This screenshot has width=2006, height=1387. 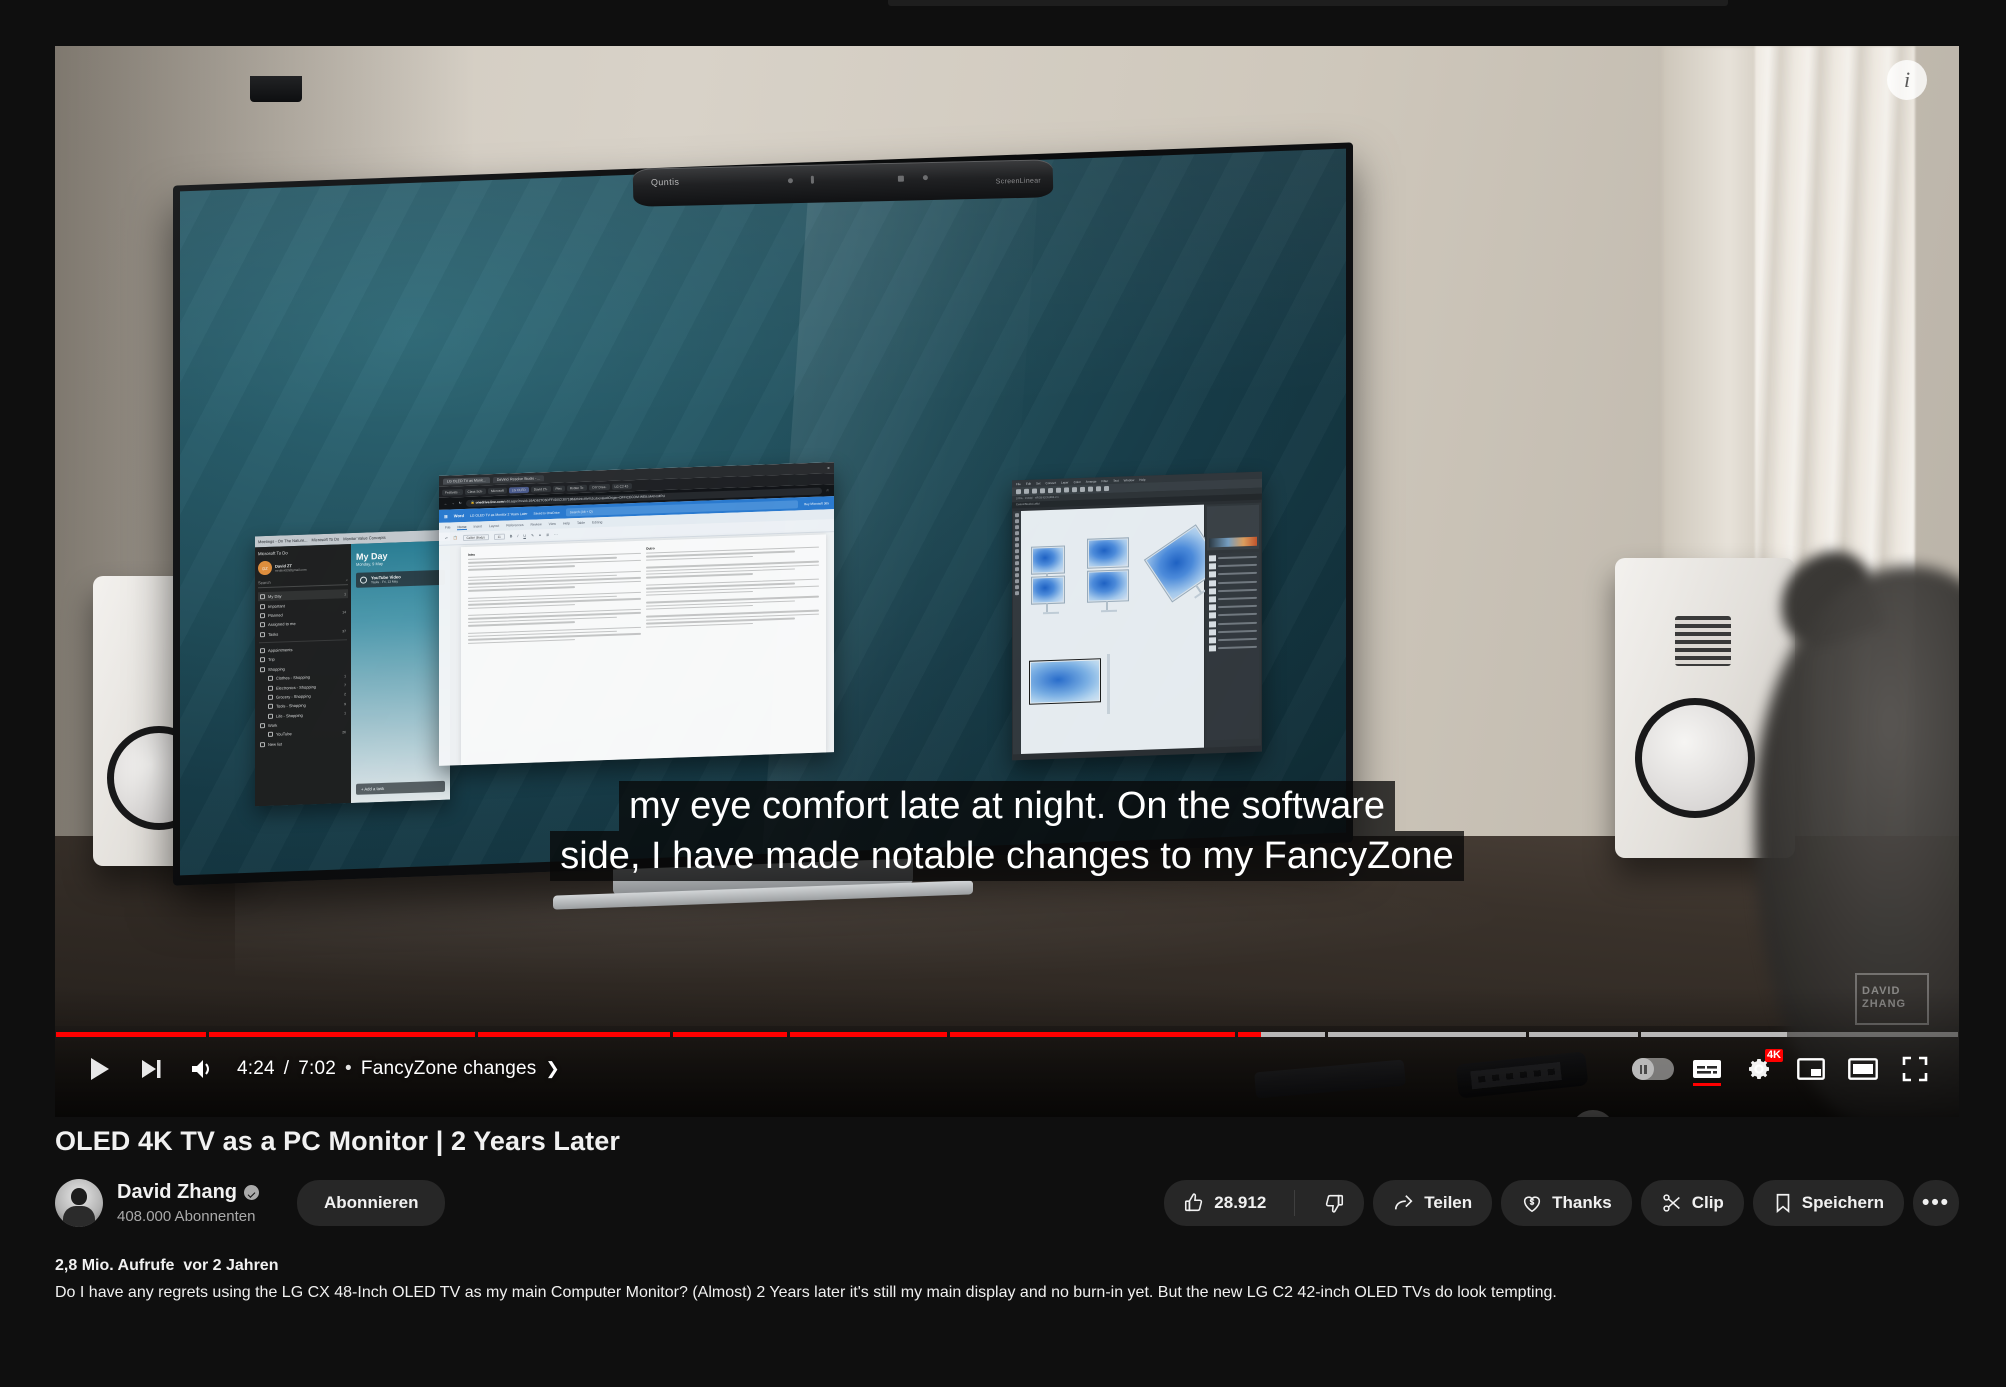 I want to click on chapter-segments, so click(x=1007, y=1034).